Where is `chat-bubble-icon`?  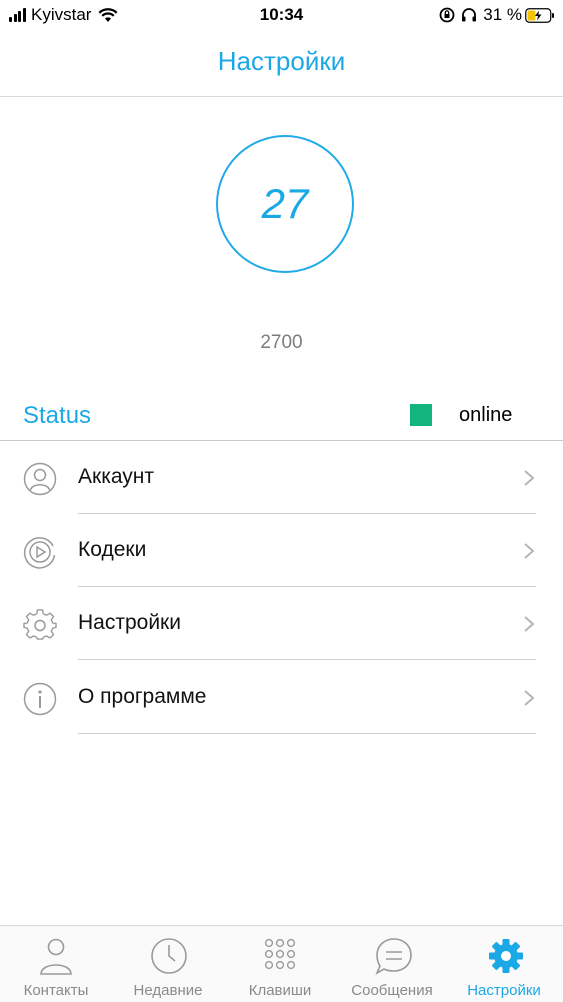
chat-bubble-icon is located at coordinates (393, 956).